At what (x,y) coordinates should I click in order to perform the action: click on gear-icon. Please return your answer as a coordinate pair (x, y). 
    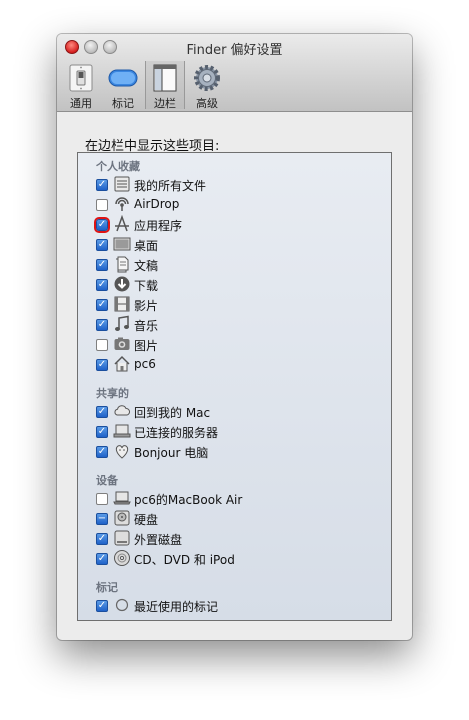
    Looking at the image, I should click on (207, 78).